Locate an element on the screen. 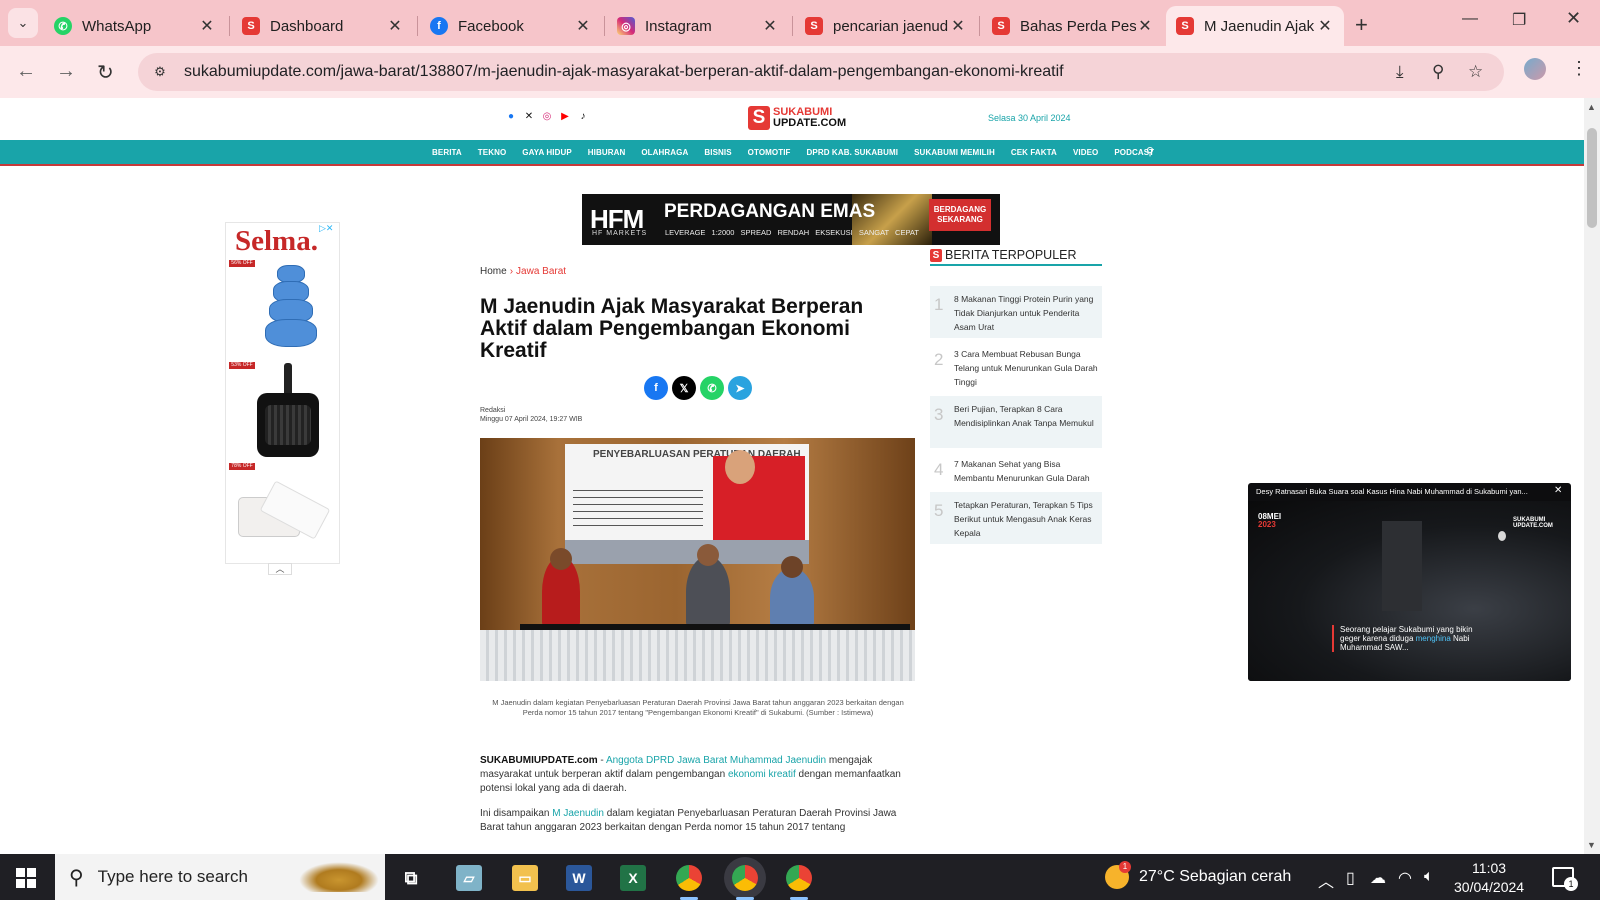 This screenshot has width=1600, height=900. close-video-icon: ✕ is located at coordinates (1558, 490).